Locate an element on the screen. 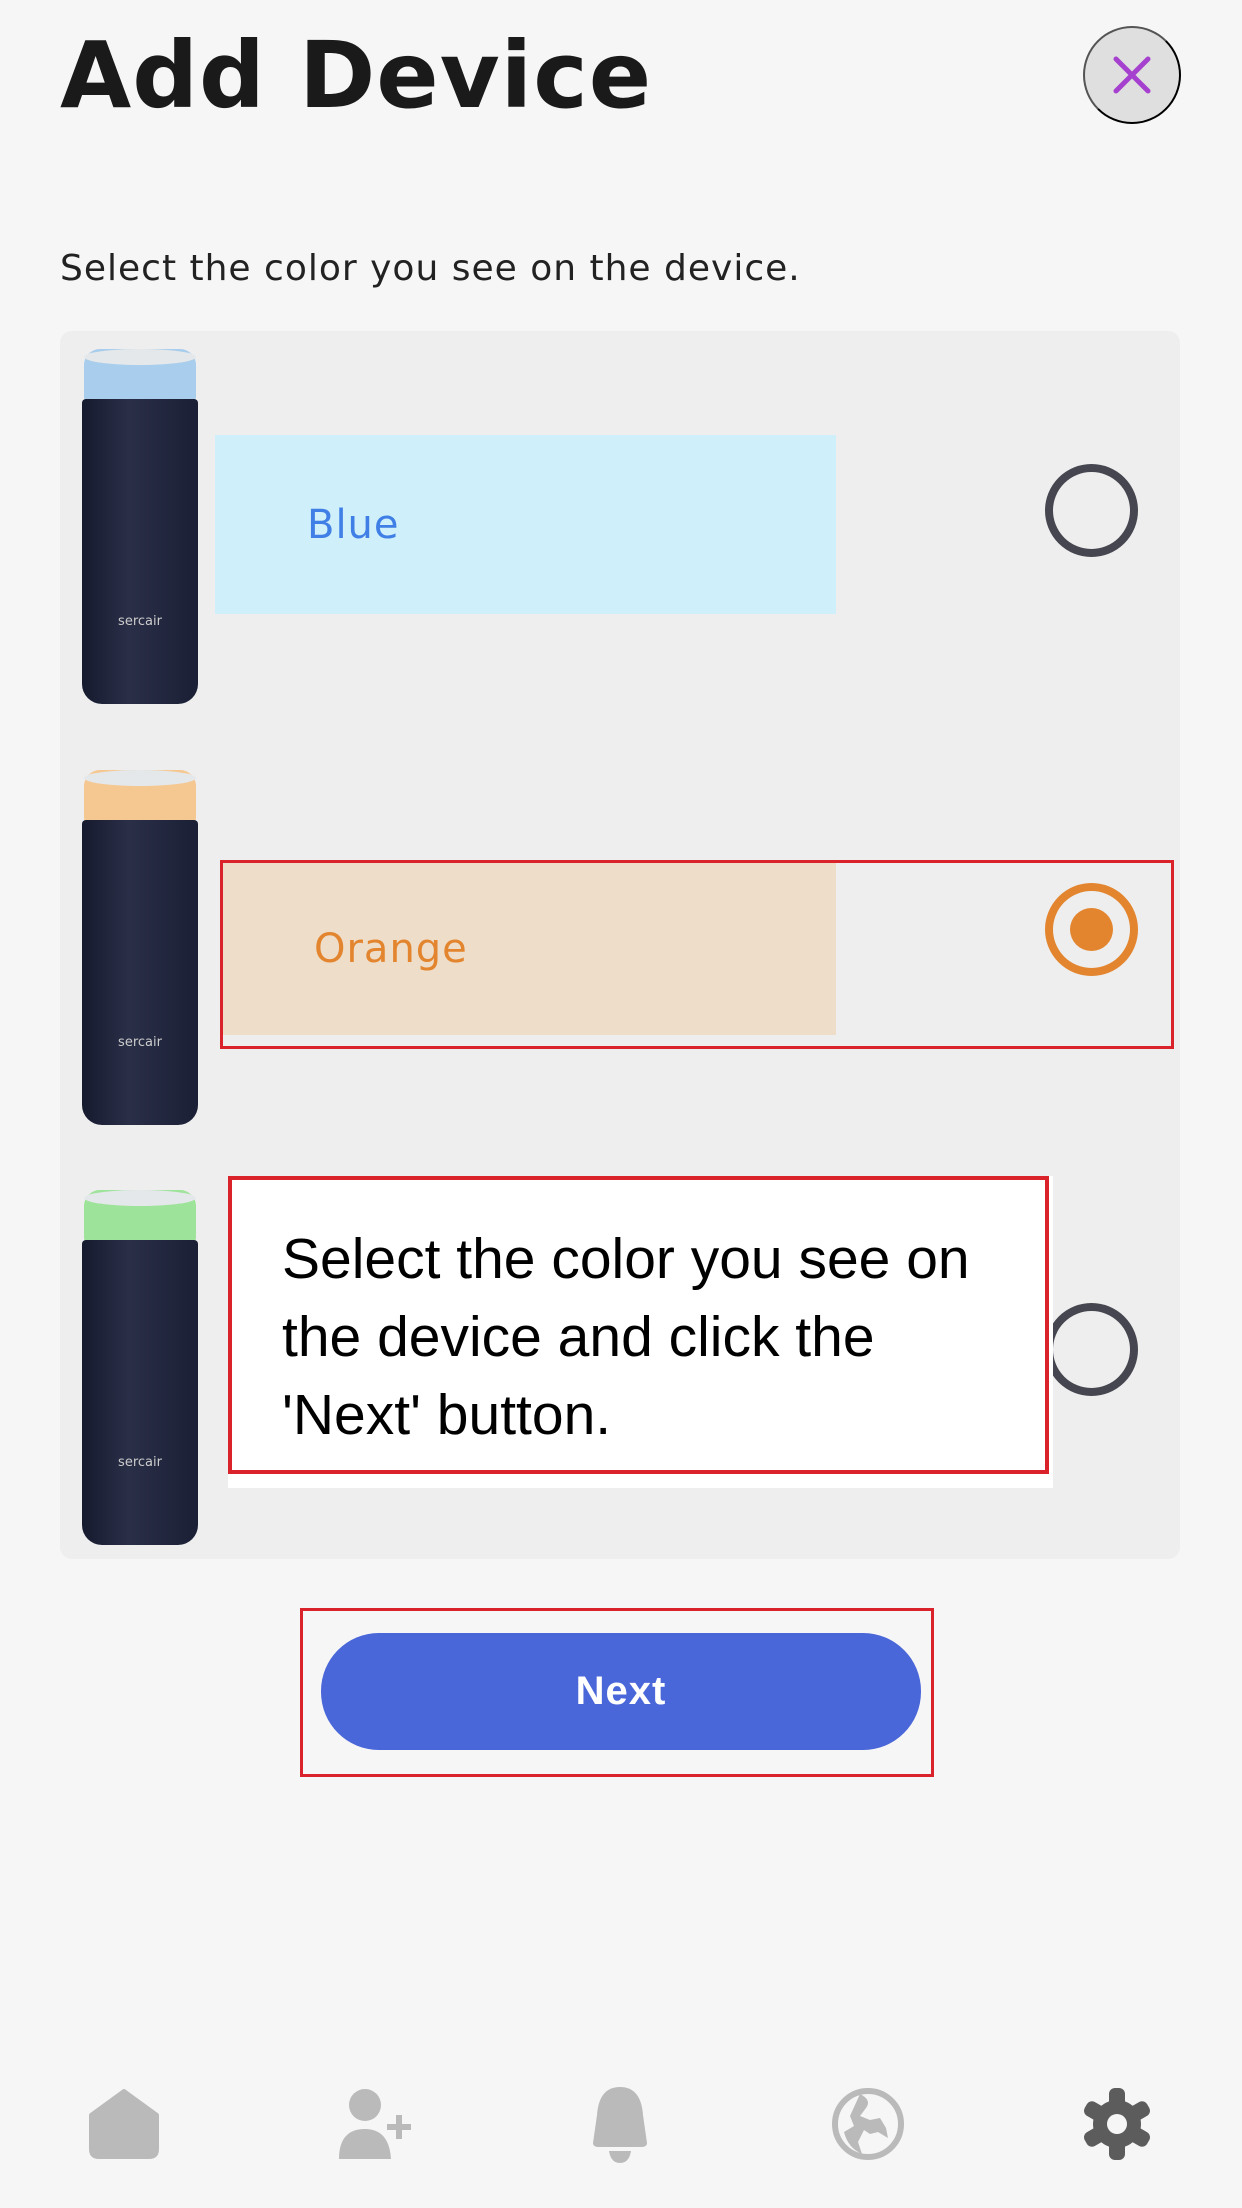  add-user-icon is located at coordinates (375, 2124).